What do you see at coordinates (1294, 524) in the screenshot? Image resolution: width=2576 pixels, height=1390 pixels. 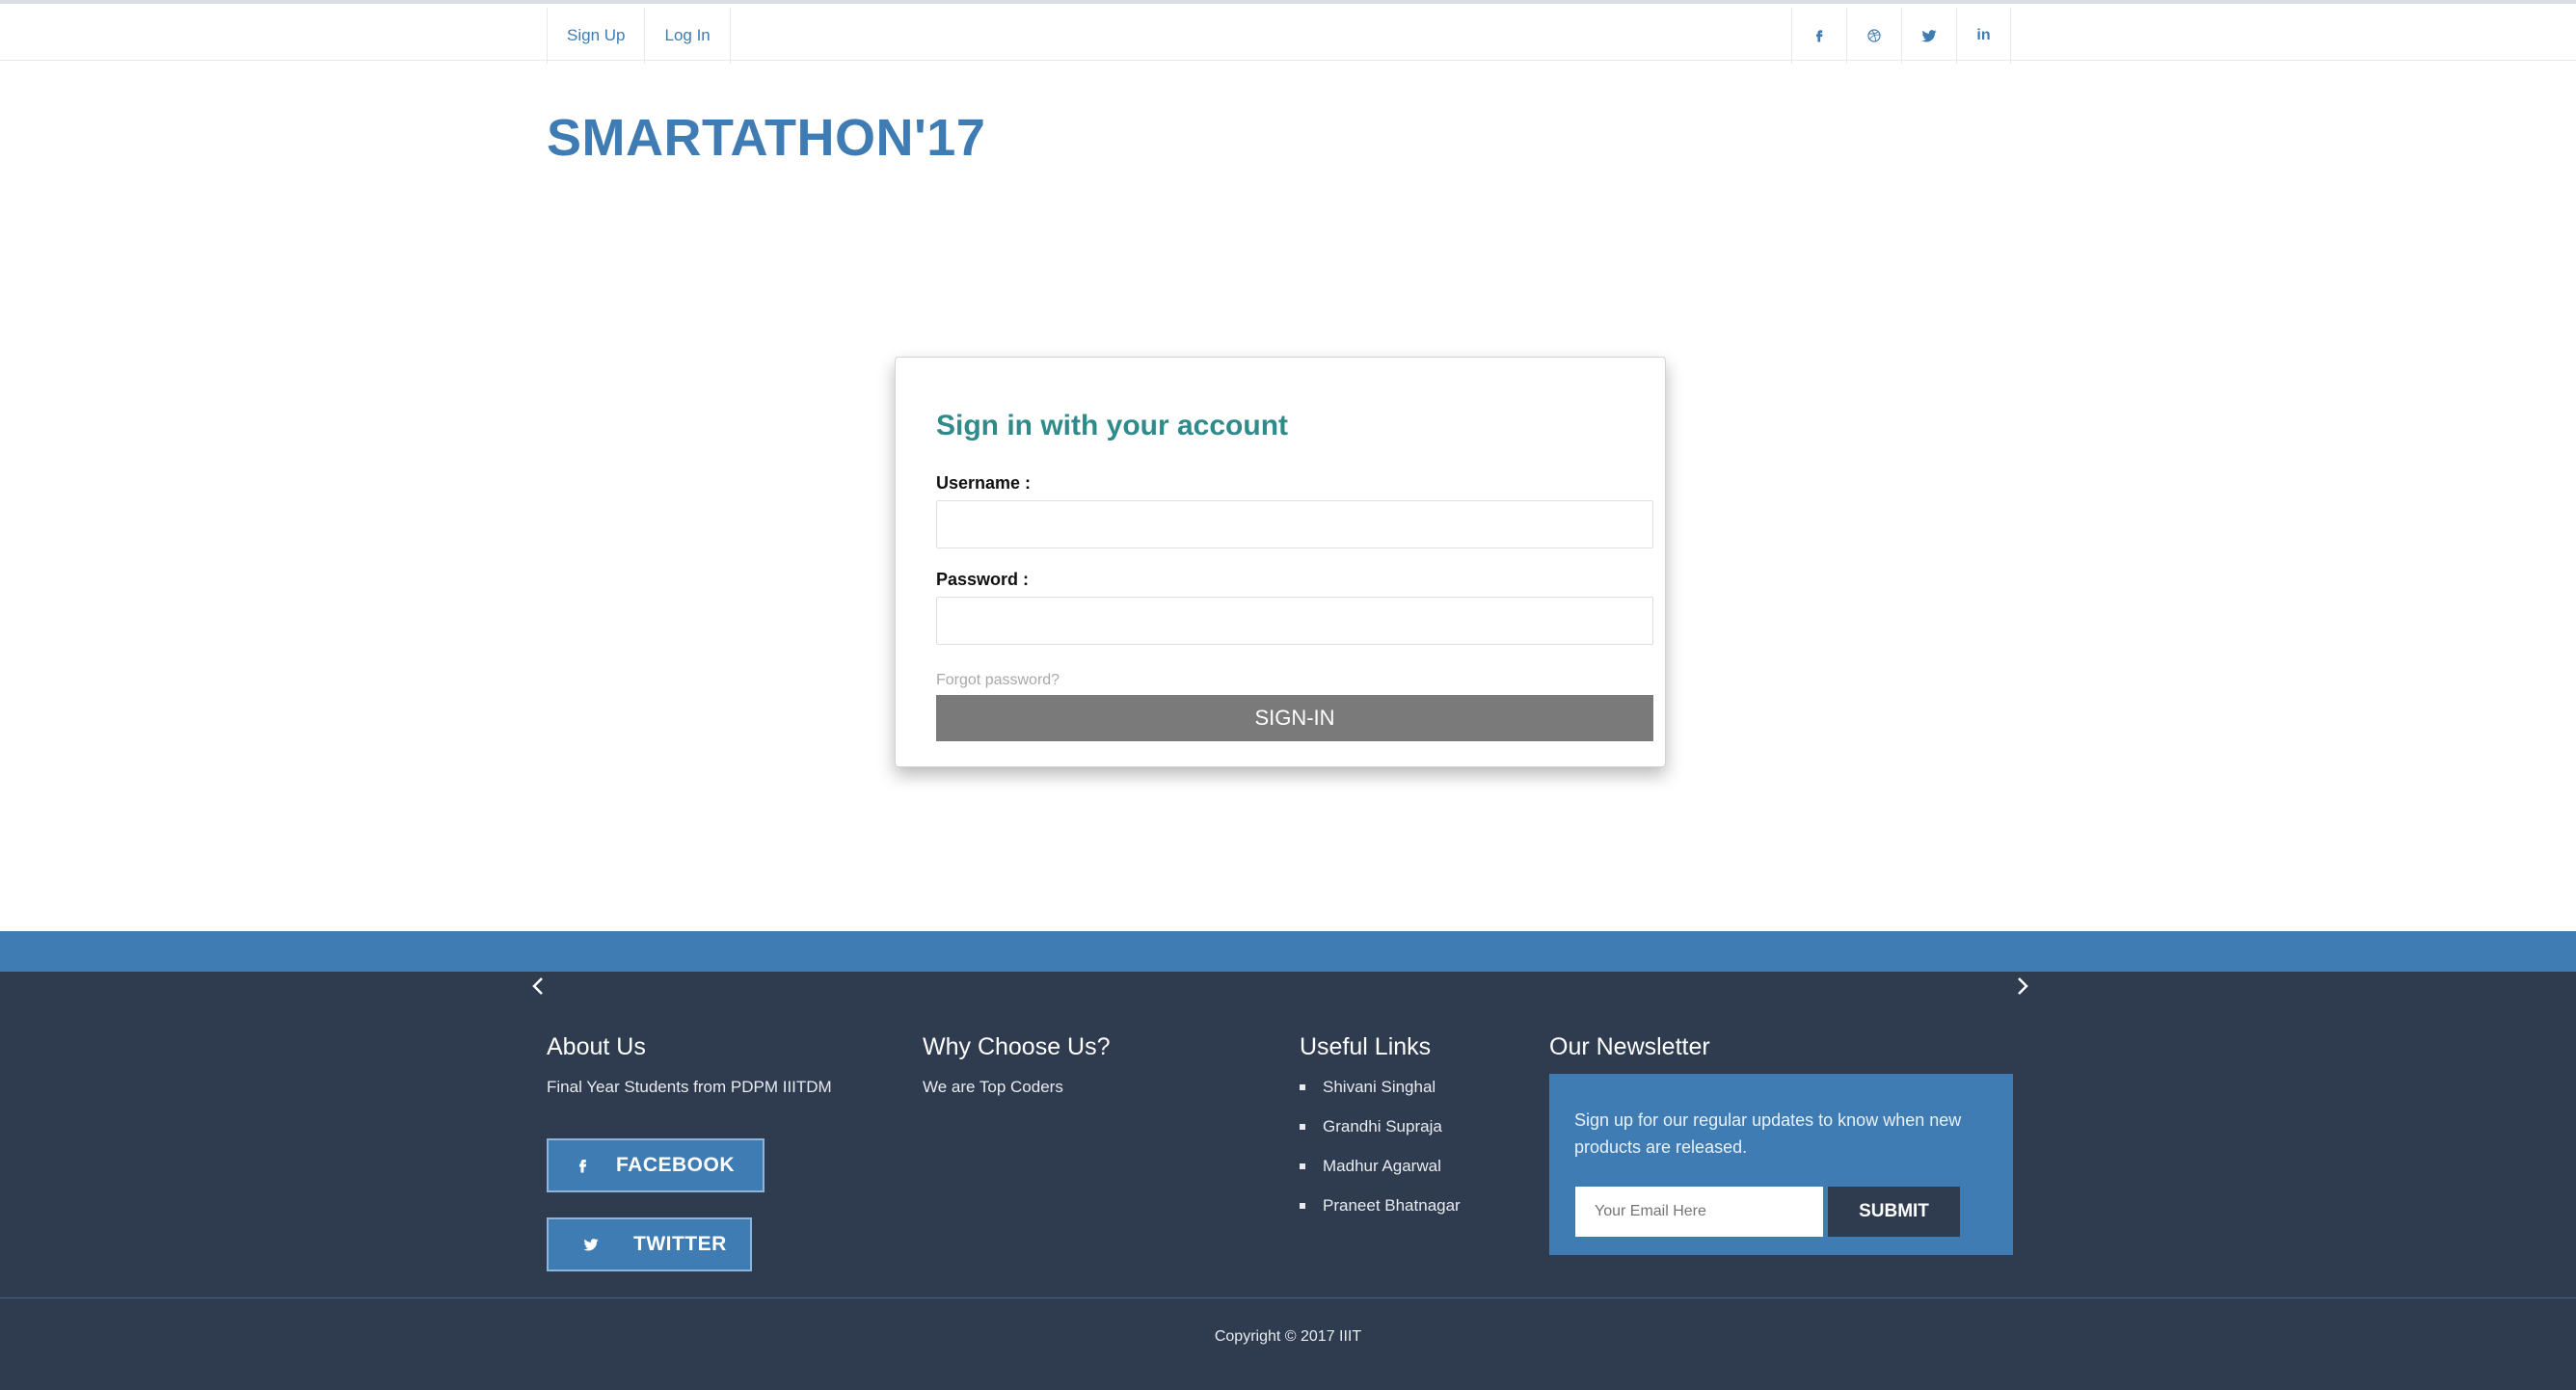 I see `username-input` at bounding box center [1294, 524].